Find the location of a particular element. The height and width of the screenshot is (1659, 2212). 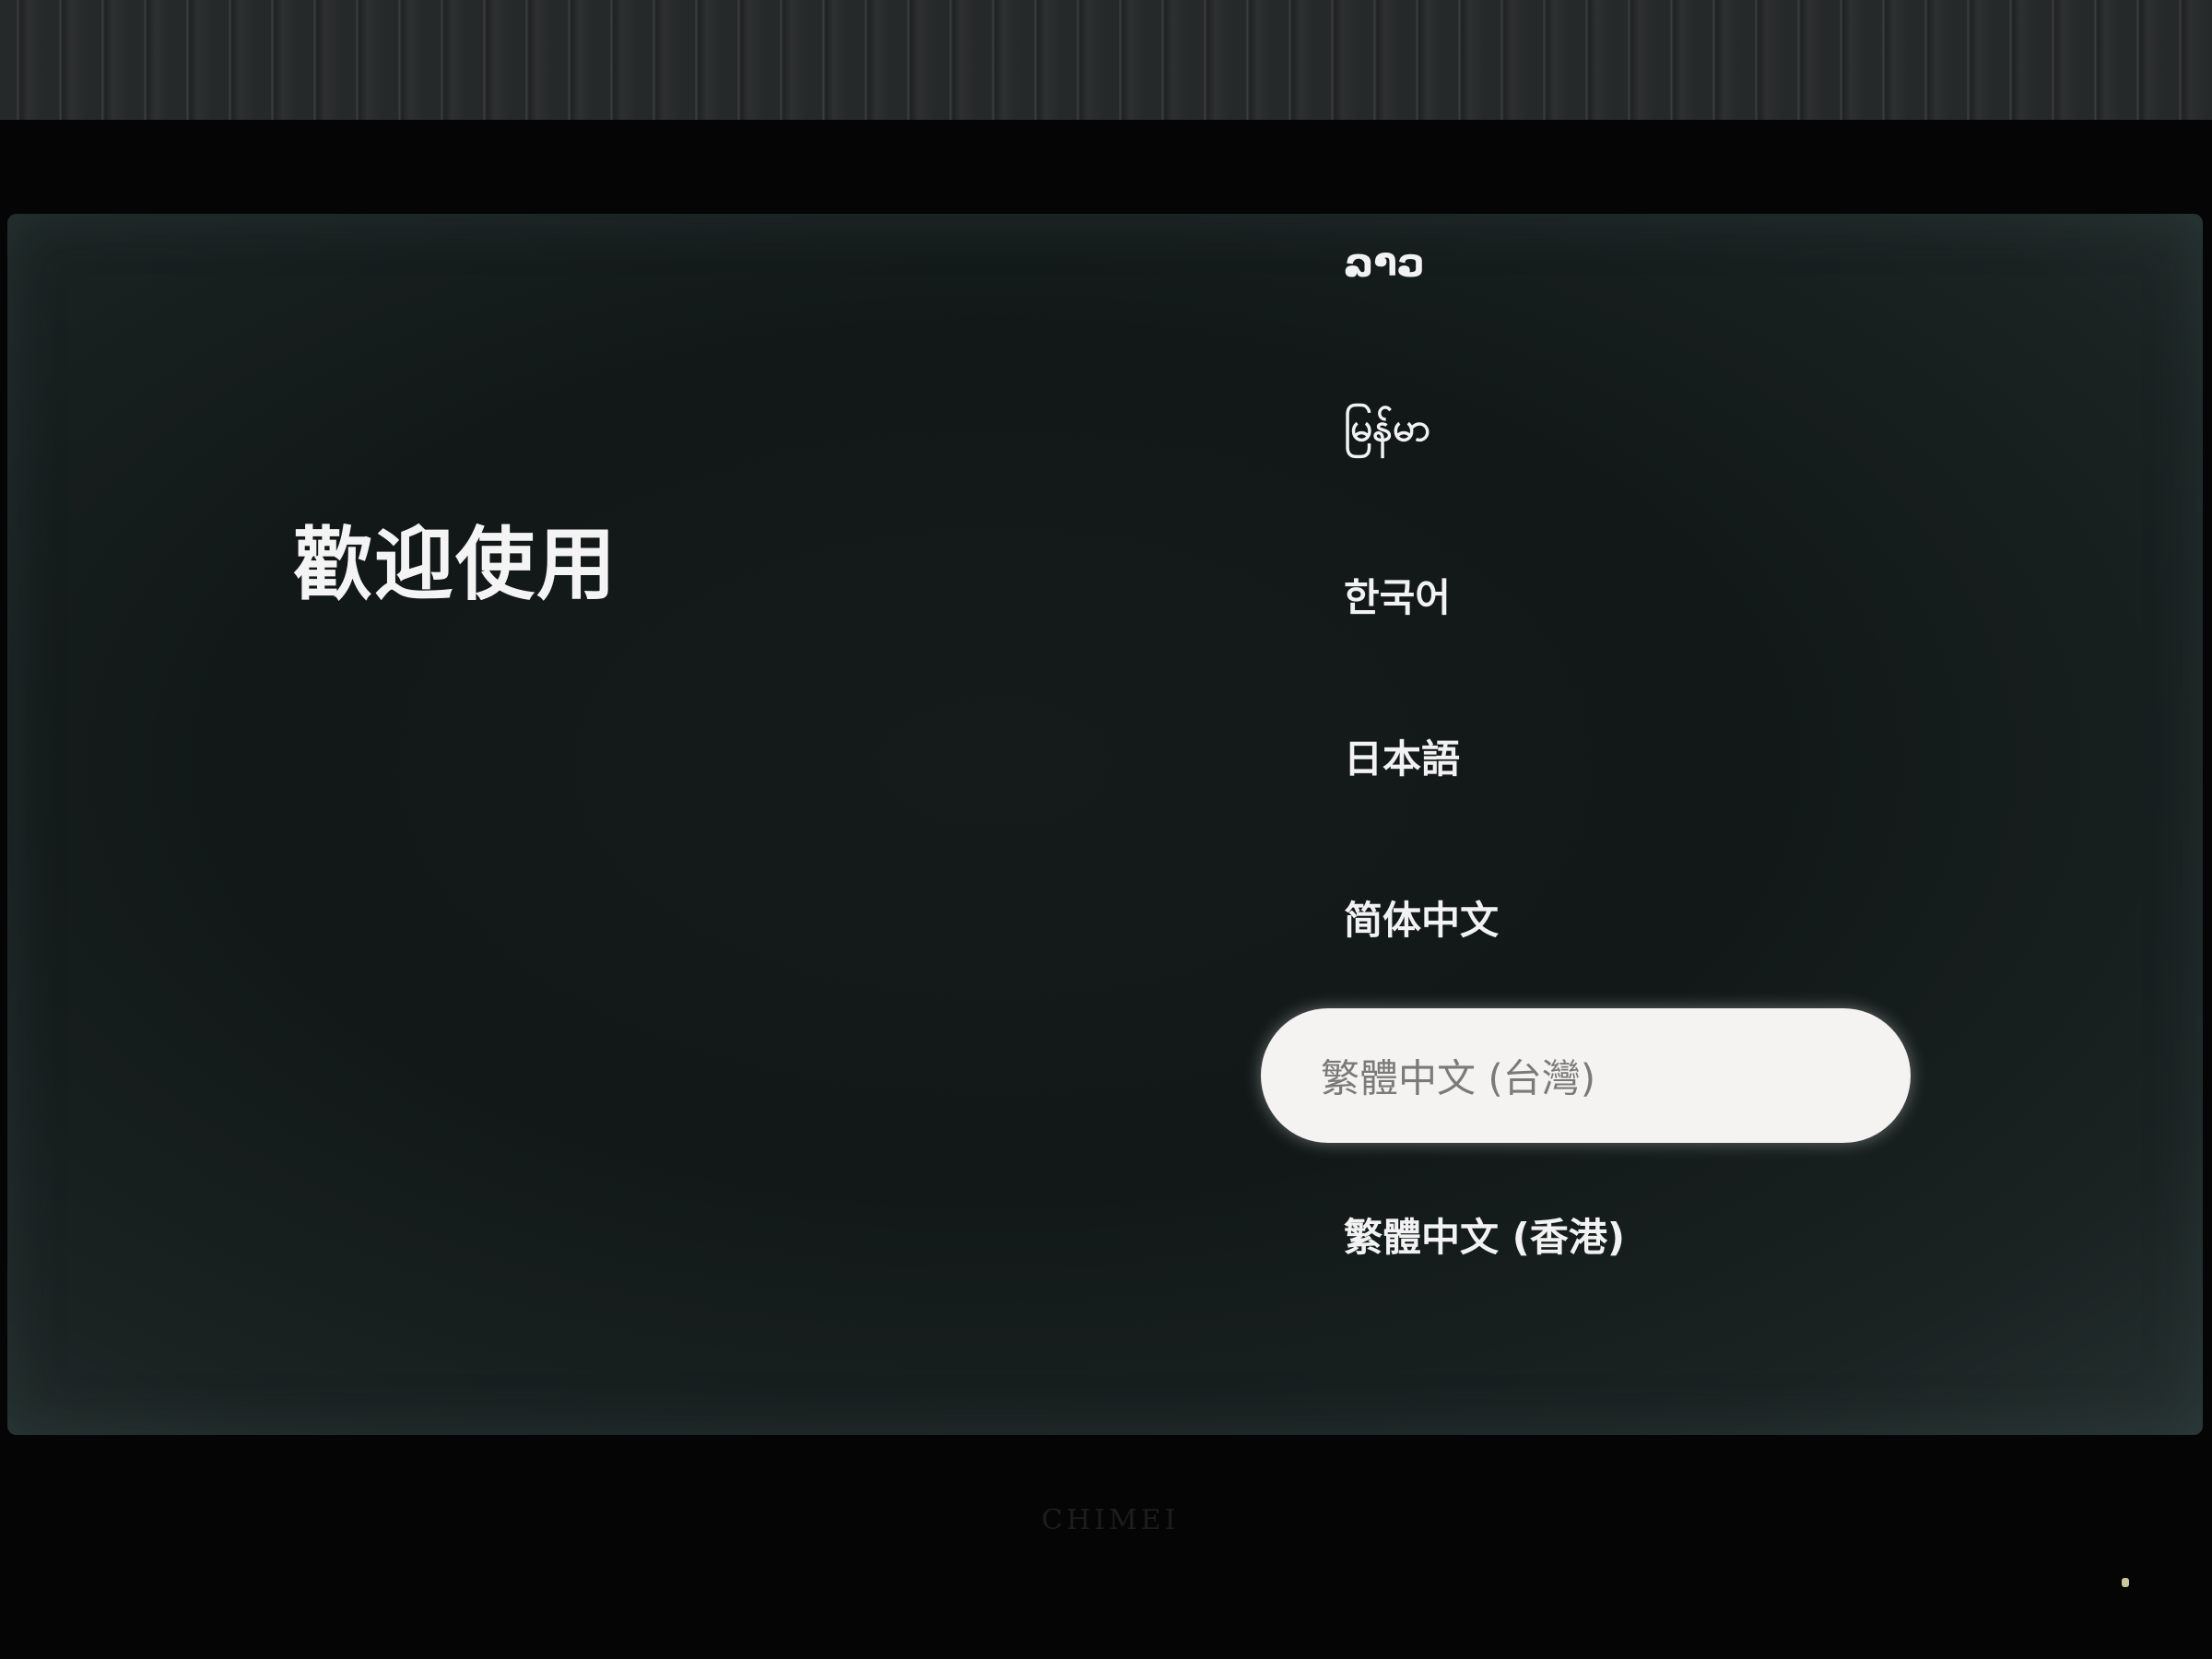

background-wall is located at coordinates (1106, 69).